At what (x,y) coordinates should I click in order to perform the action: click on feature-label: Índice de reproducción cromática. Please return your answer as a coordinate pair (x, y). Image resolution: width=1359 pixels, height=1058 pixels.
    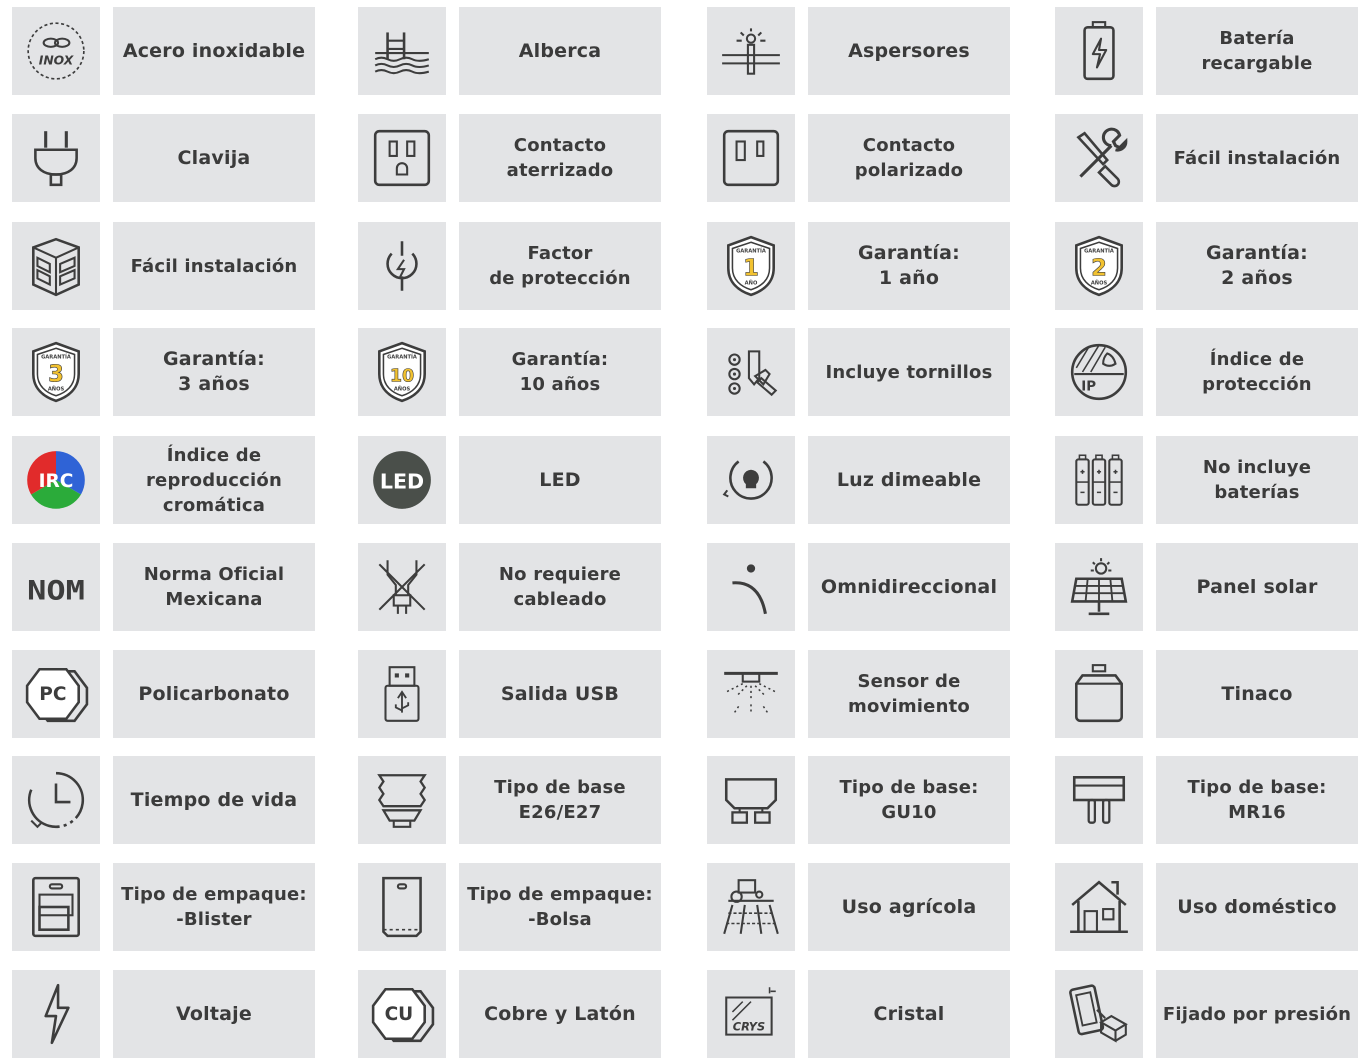
    Looking at the image, I should click on (214, 480).